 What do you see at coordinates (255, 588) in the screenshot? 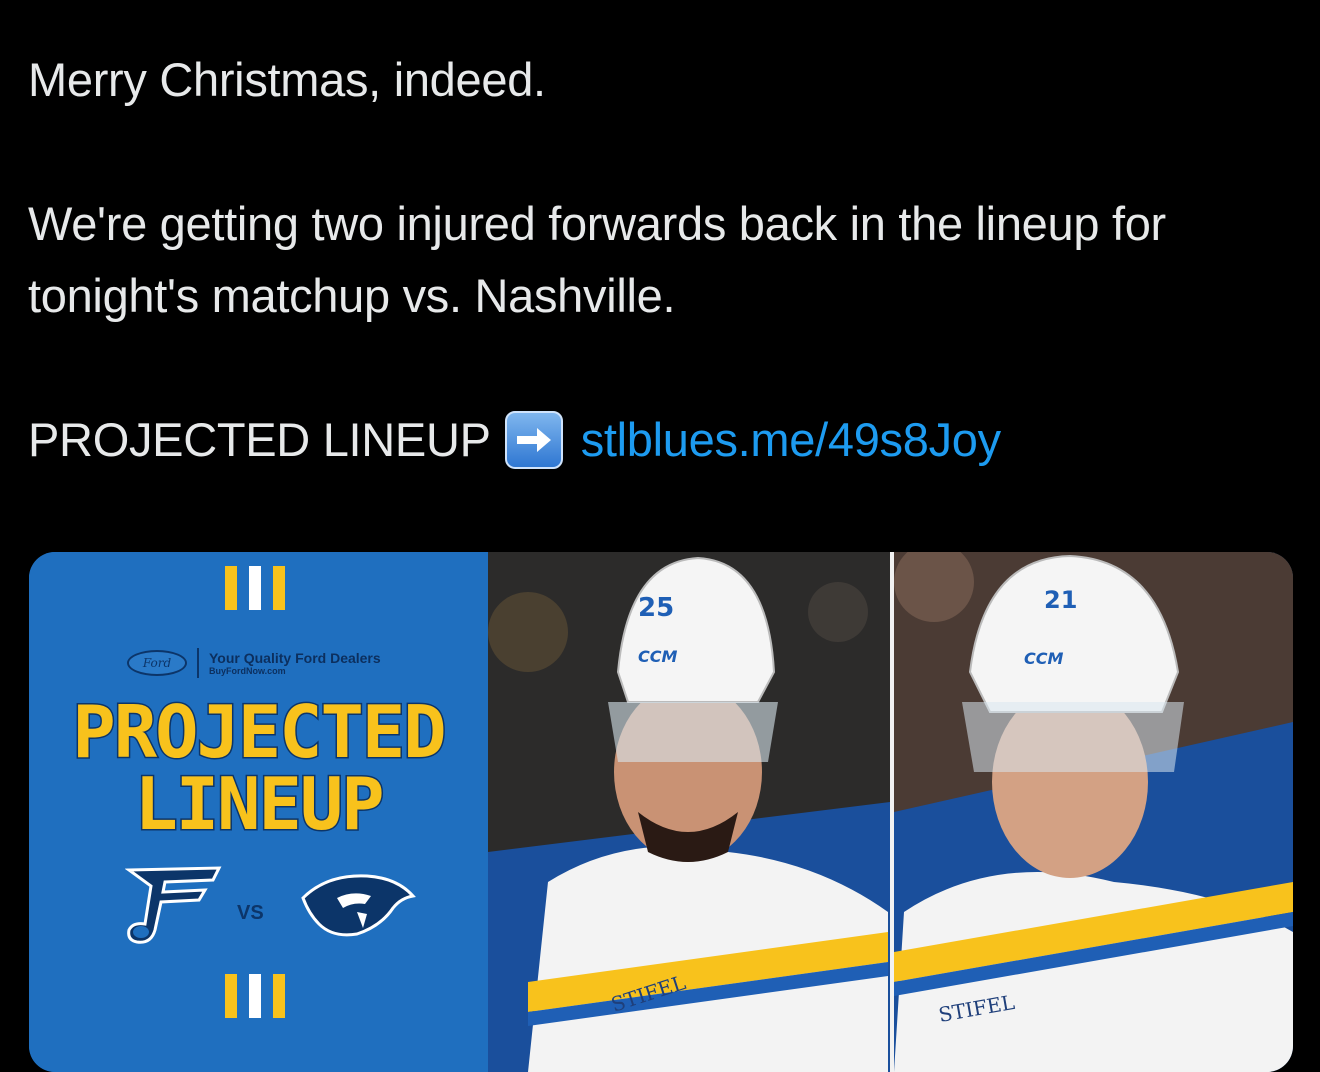
I see `top-stripes` at bounding box center [255, 588].